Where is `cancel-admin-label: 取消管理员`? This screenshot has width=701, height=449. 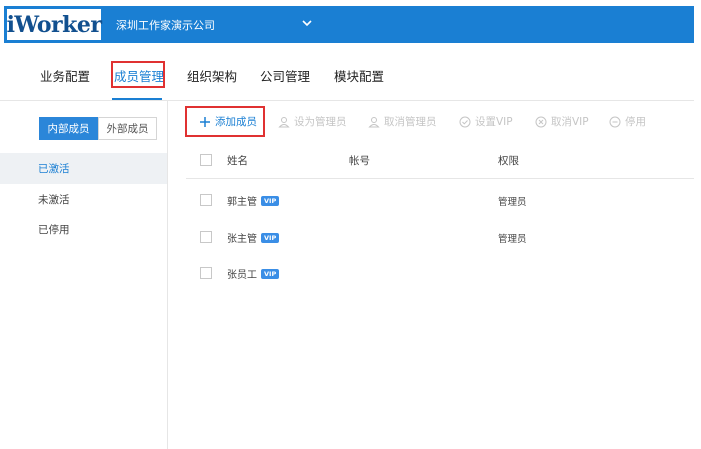 cancel-admin-label: 取消管理员 is located at coordinates (410, 122).